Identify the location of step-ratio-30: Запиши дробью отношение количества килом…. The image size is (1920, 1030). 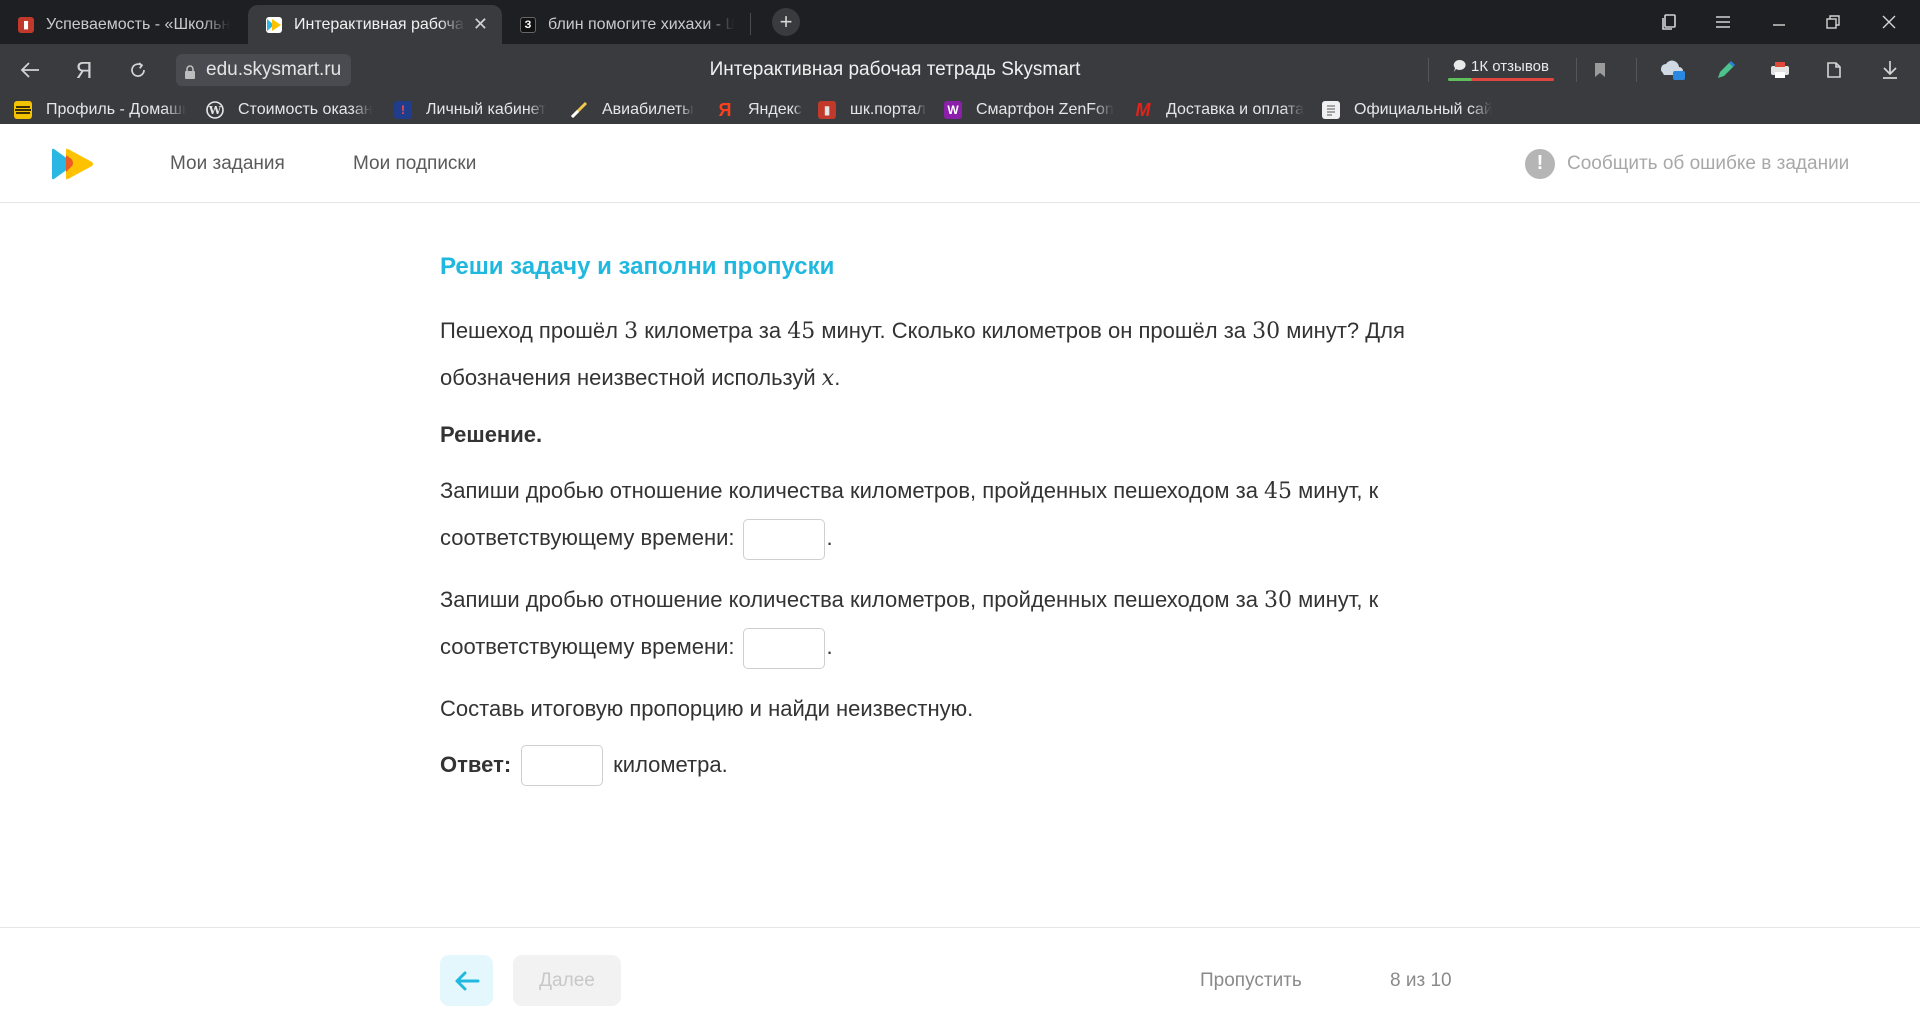
(940, 623).